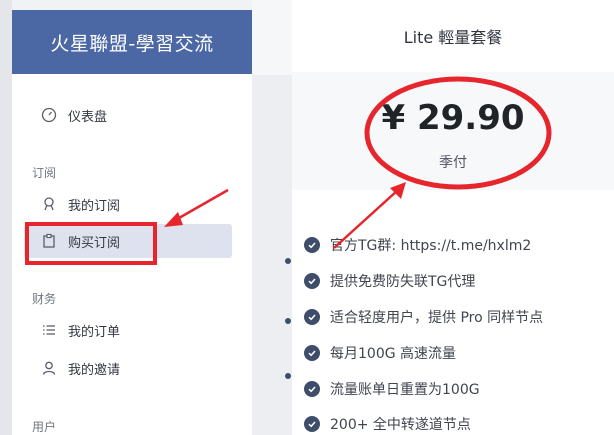 This screenshot has height=435, width=614. What do you see at coordinates (94, 370) in the screenshot?
I see `sidebar-item-label: 我的邀请` at bounding box center [94, 370].